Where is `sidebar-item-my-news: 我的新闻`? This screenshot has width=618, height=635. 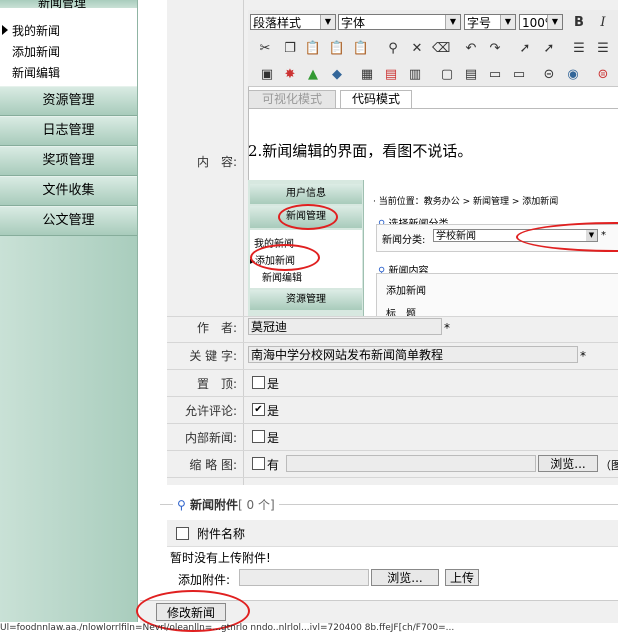
sidebar-item-my-news: 我的新闻 is located at coordinates (36, 30).